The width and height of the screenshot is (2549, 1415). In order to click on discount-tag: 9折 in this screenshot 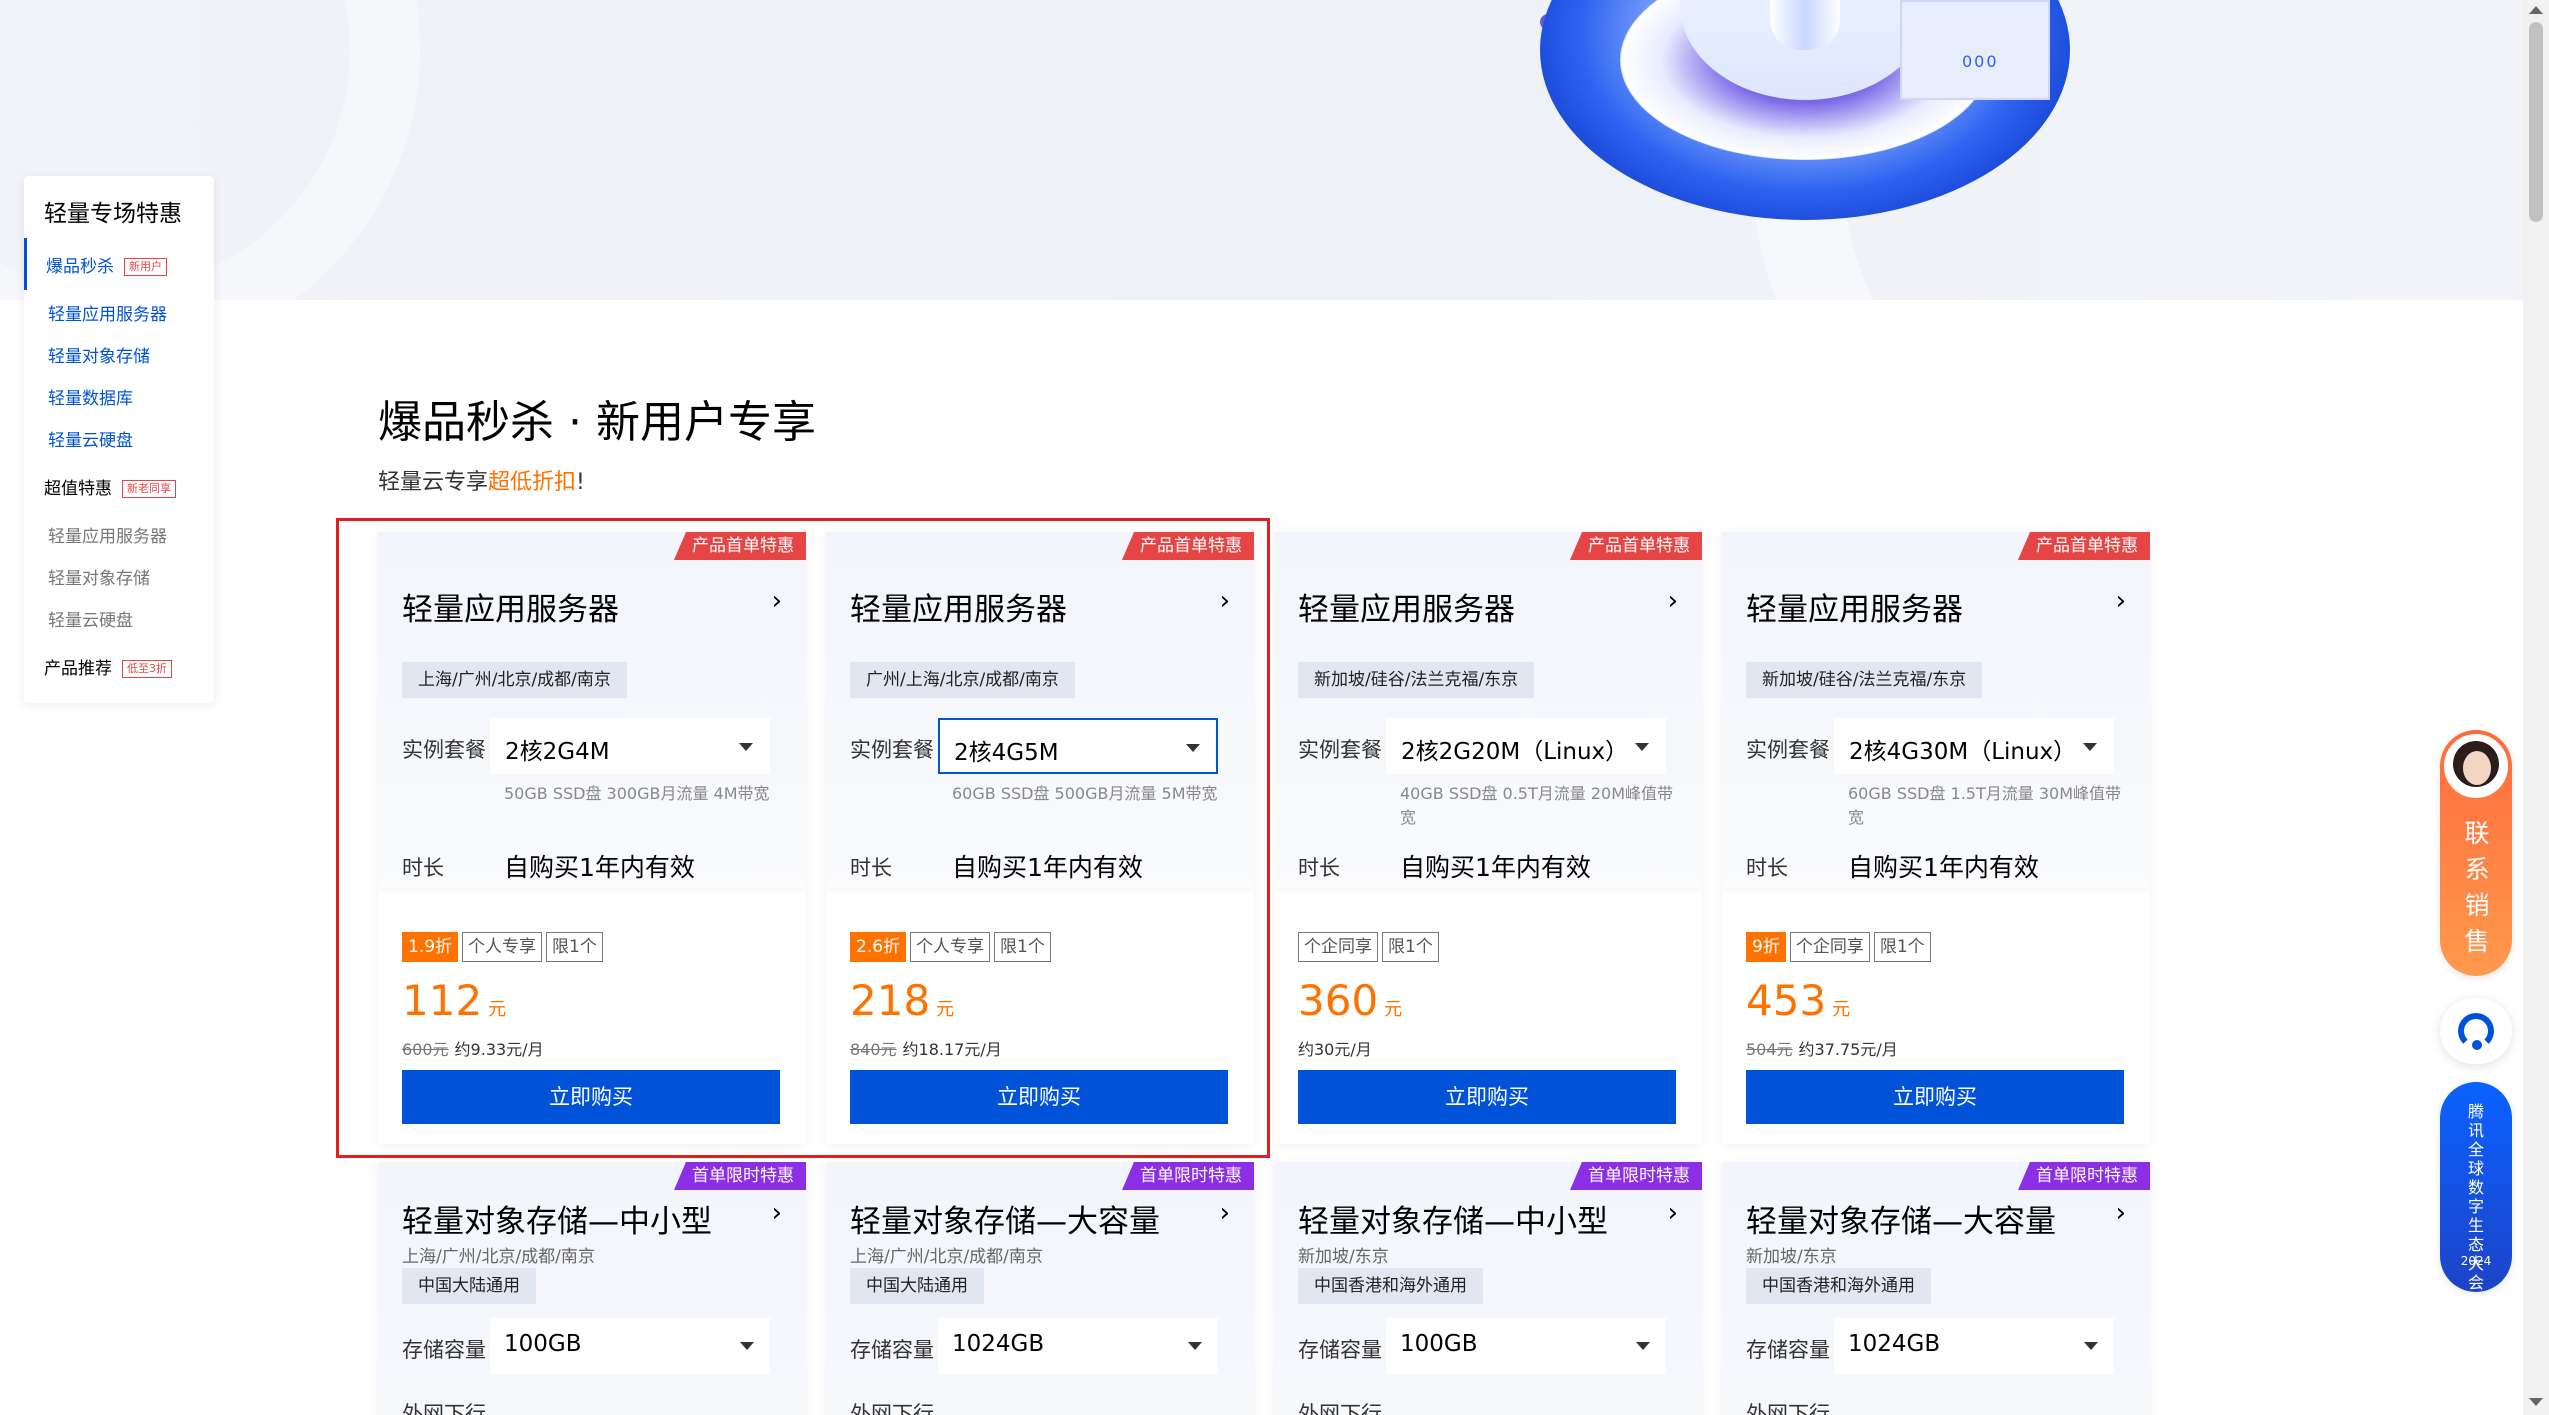, I will do `click(1766, 947)`.